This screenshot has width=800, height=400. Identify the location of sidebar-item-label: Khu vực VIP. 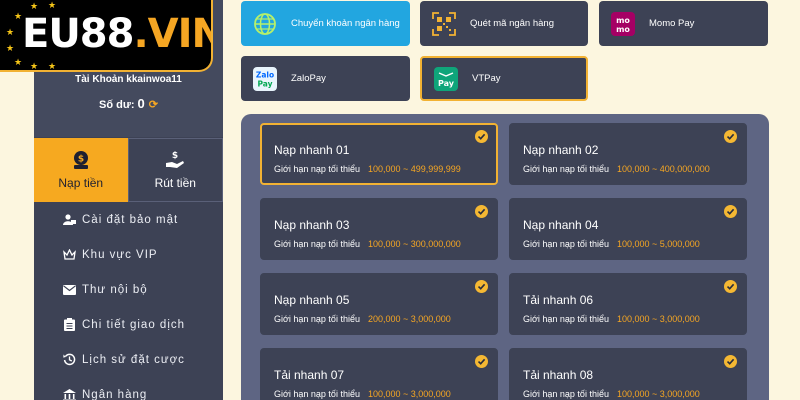
(120, 254).